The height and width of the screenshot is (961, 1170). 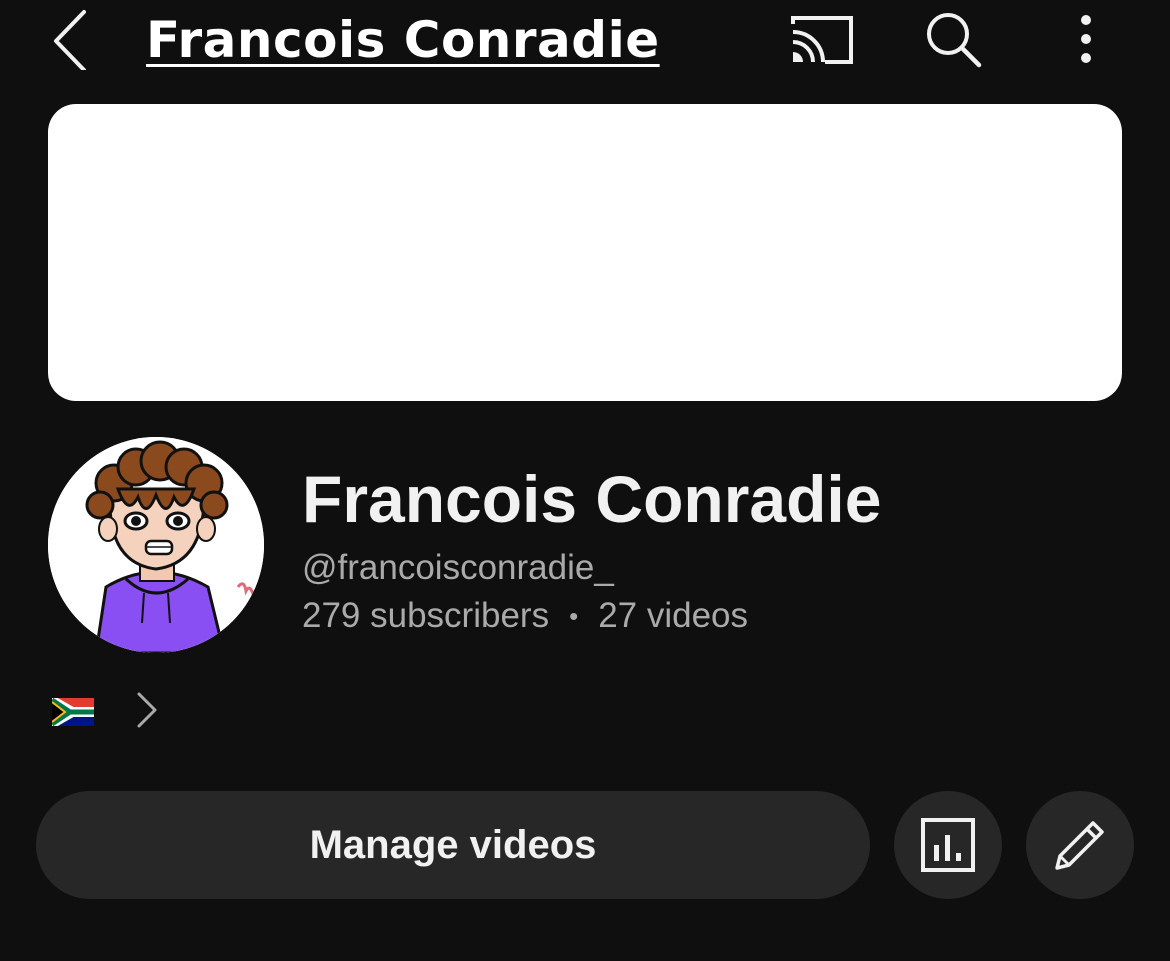 I want to click on channel-about-chevron, so click(x=147, y=710).